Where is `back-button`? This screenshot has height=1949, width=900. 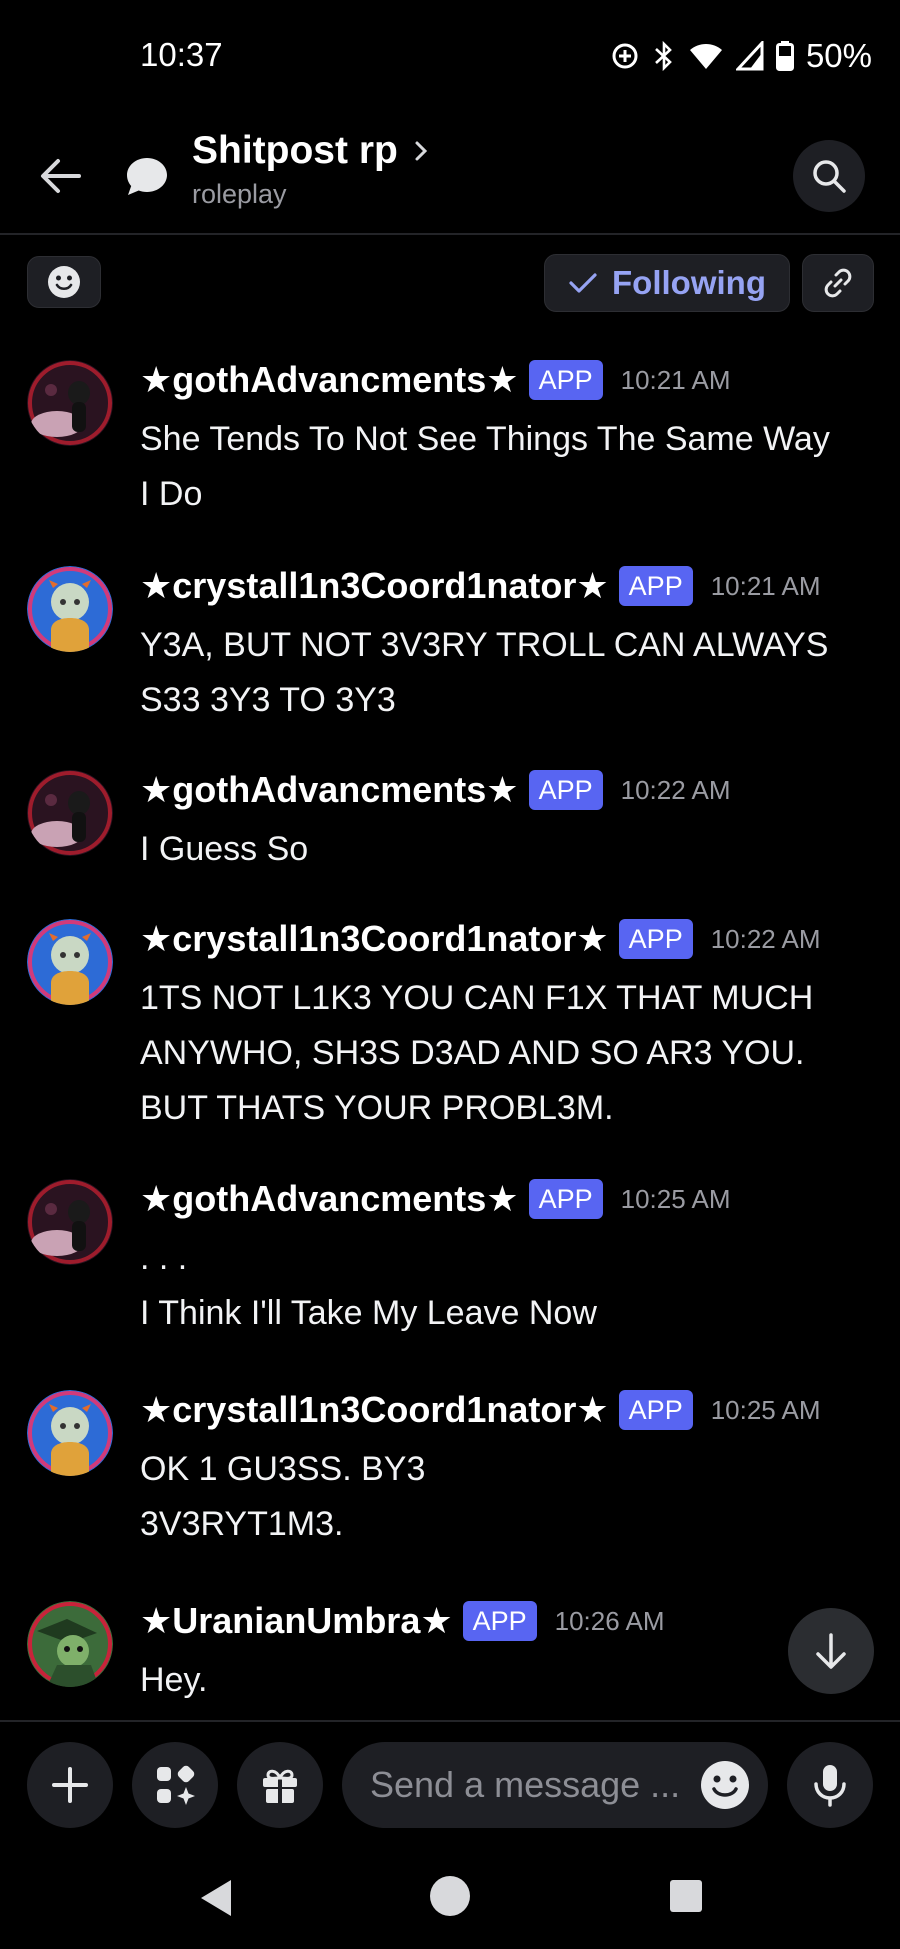 back-button is located at coordinates (60, 176).